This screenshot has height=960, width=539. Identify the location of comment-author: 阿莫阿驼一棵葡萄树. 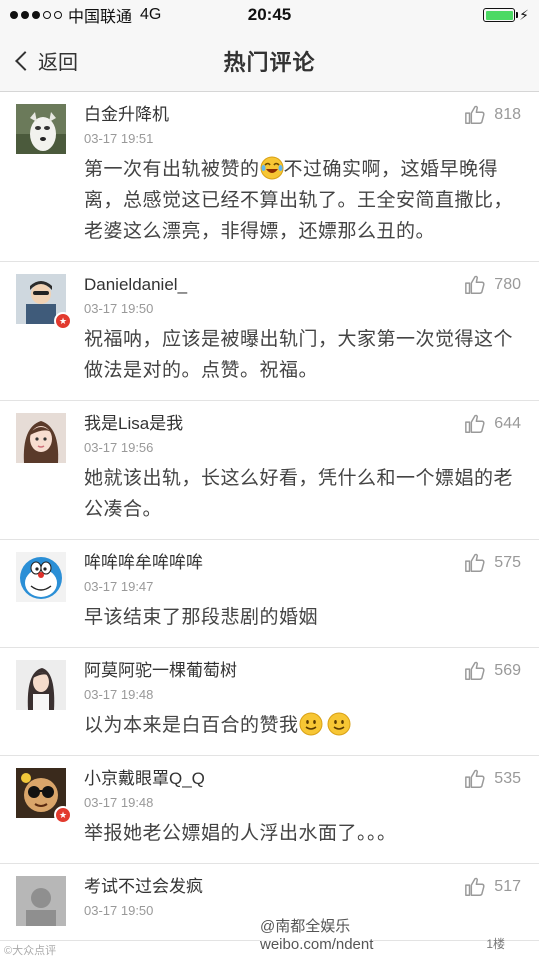
(304, 671).